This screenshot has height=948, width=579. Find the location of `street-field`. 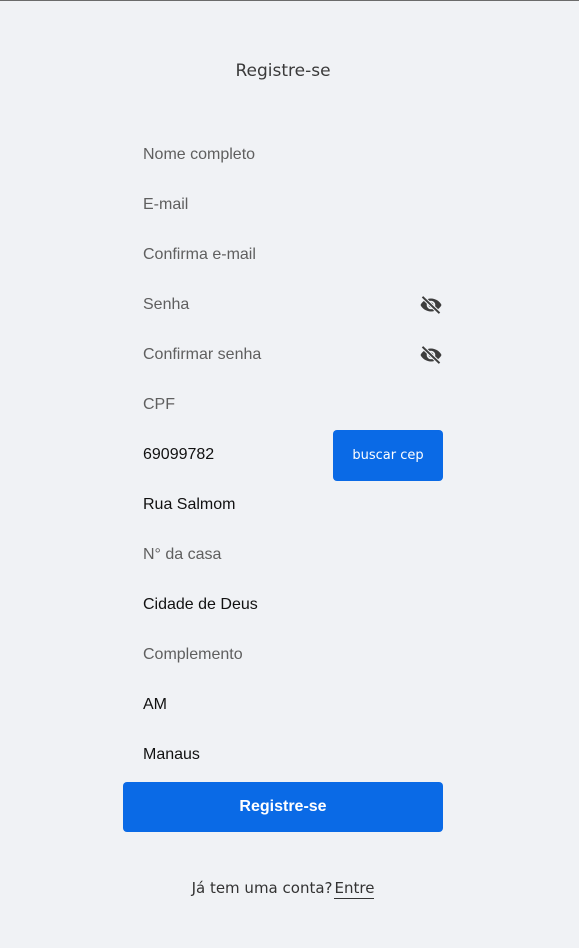

street-field is located at coordinates (283, 505).